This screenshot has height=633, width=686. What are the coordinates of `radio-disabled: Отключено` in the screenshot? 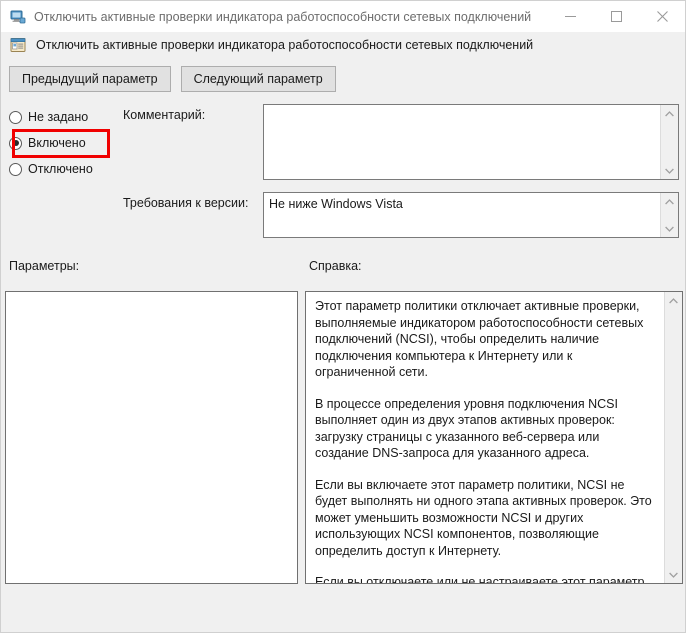 It's located at (65, 169).